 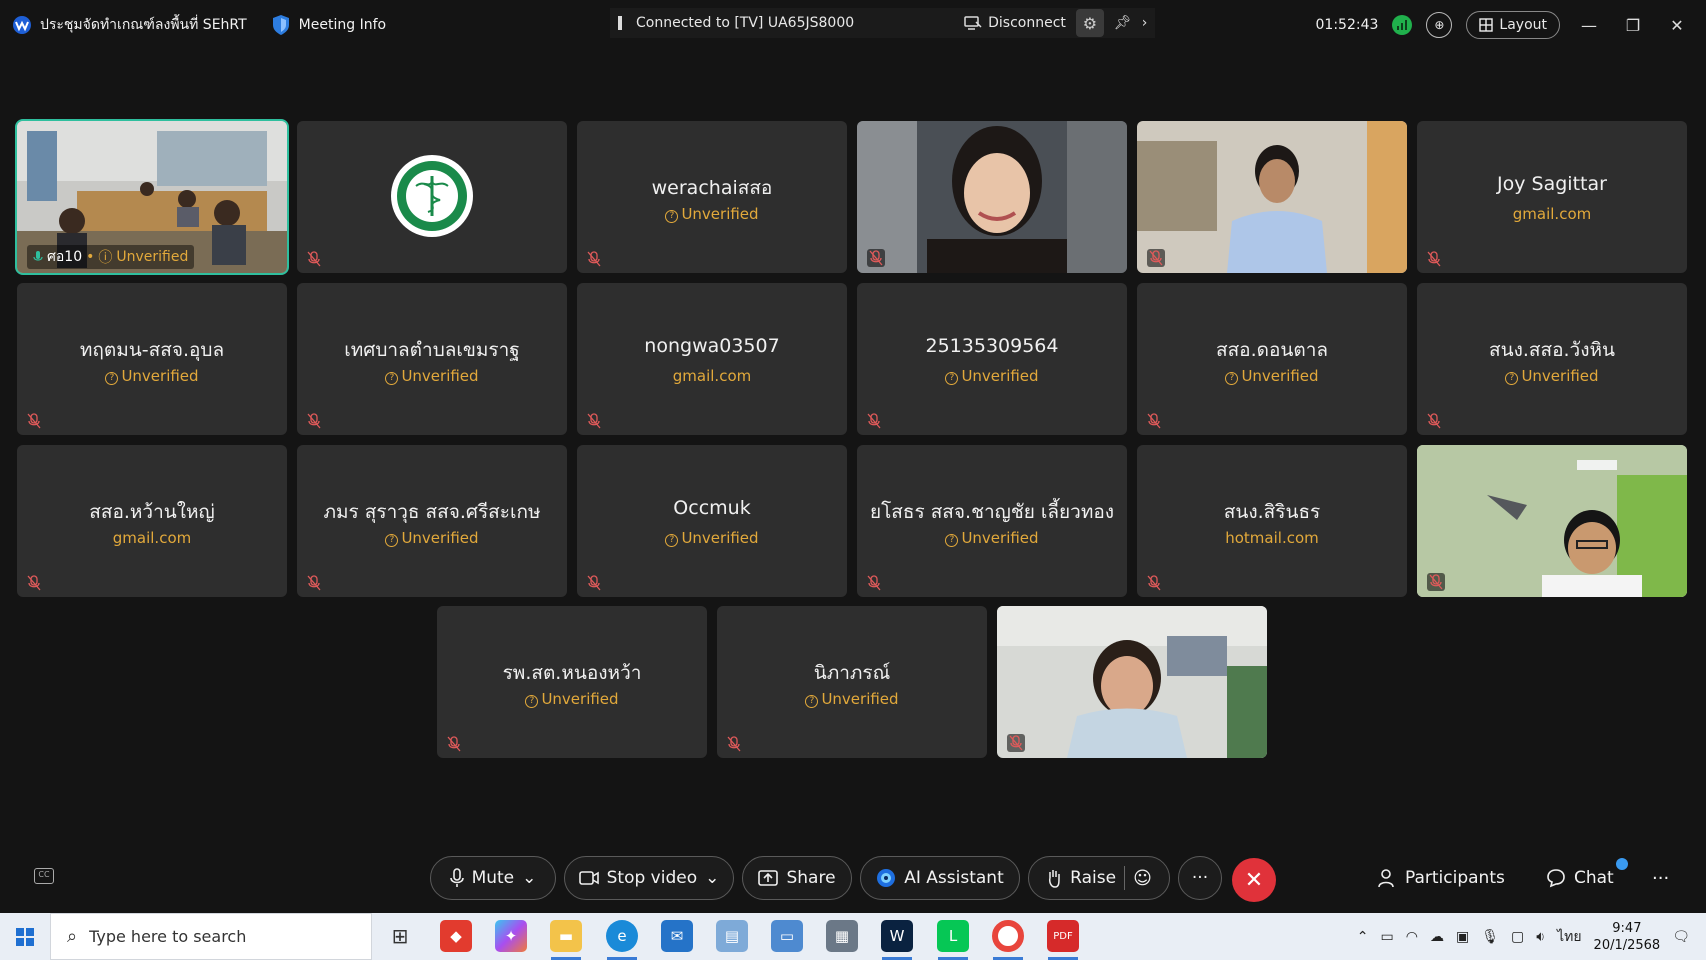 What do you see at coordinates (1441, 878) in the screenshot?
I see `participants-button: Participants` at bounding box center [1441, 878].